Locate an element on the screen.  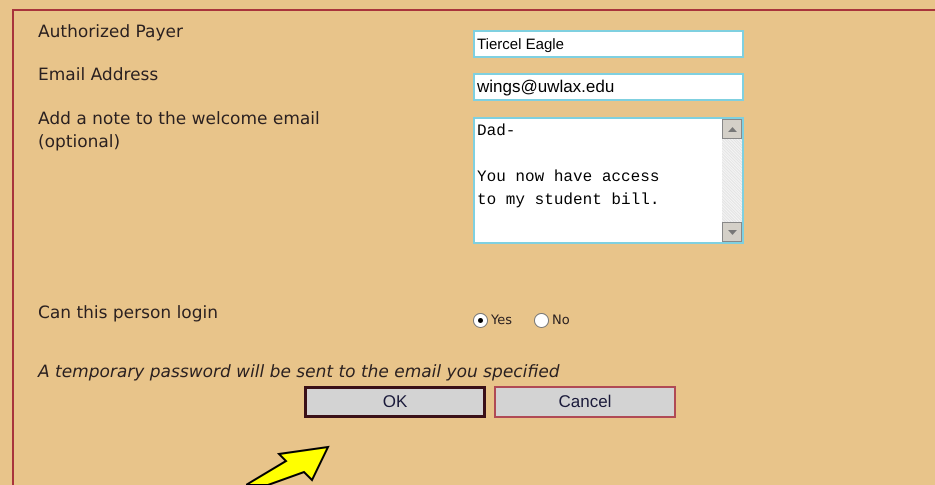
field-label: Can this person login is located at coordinates (128, 313).